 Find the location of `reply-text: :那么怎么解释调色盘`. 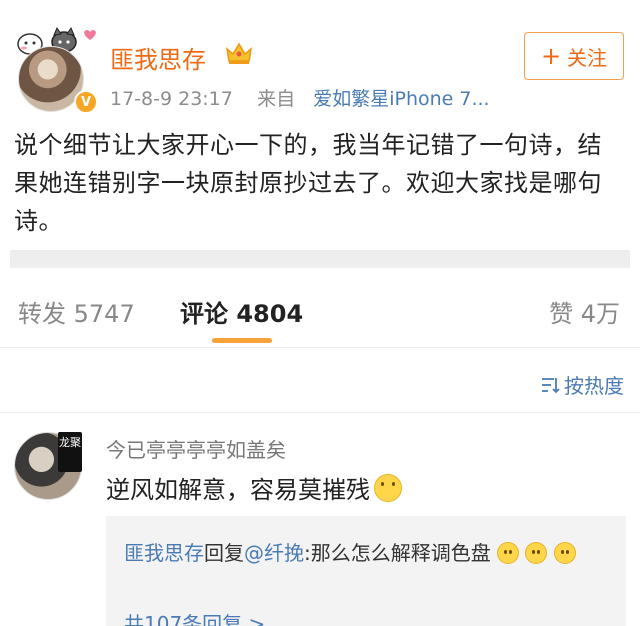

reply-text: :那么怎么解释调色盘 is located at coordinates (397, 553).